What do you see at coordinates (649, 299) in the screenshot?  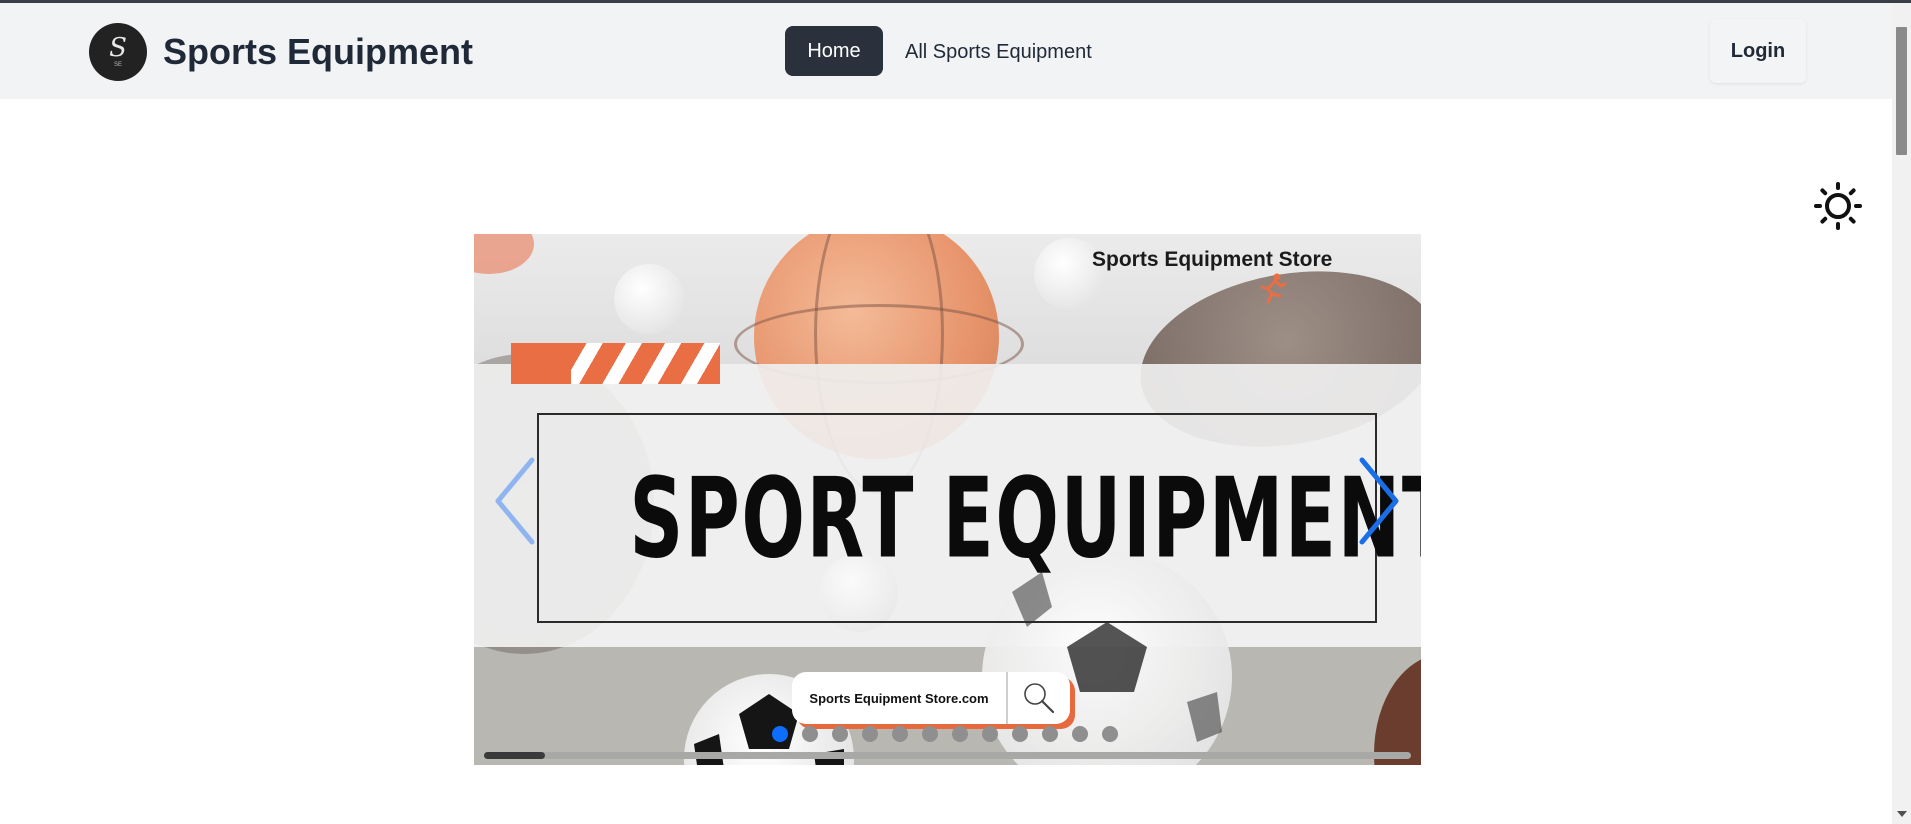 I see `golf-ball-graphic` at bounding box center [649, 299].